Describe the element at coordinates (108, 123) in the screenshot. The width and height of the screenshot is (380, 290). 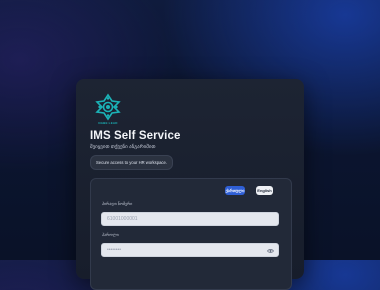
I see `logo-caption: NABE LEAD` at that location.